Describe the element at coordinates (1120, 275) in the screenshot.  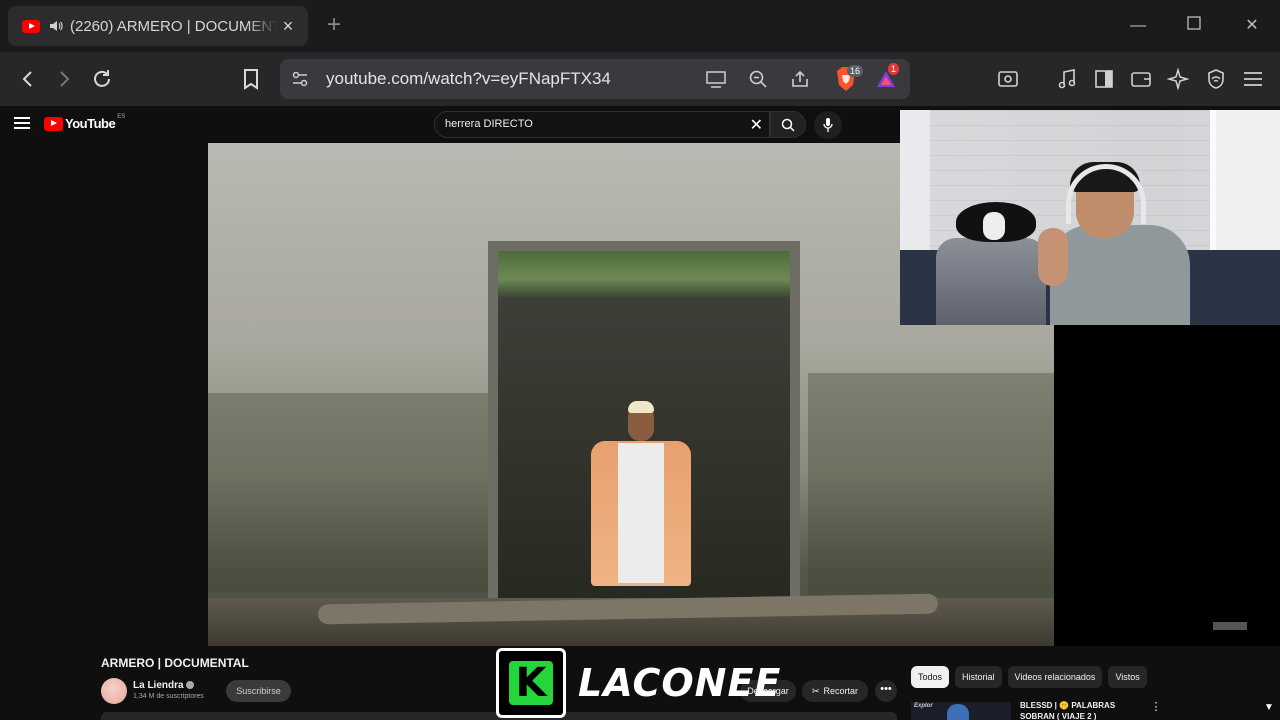
I see `streamer-hoodie` at that location.